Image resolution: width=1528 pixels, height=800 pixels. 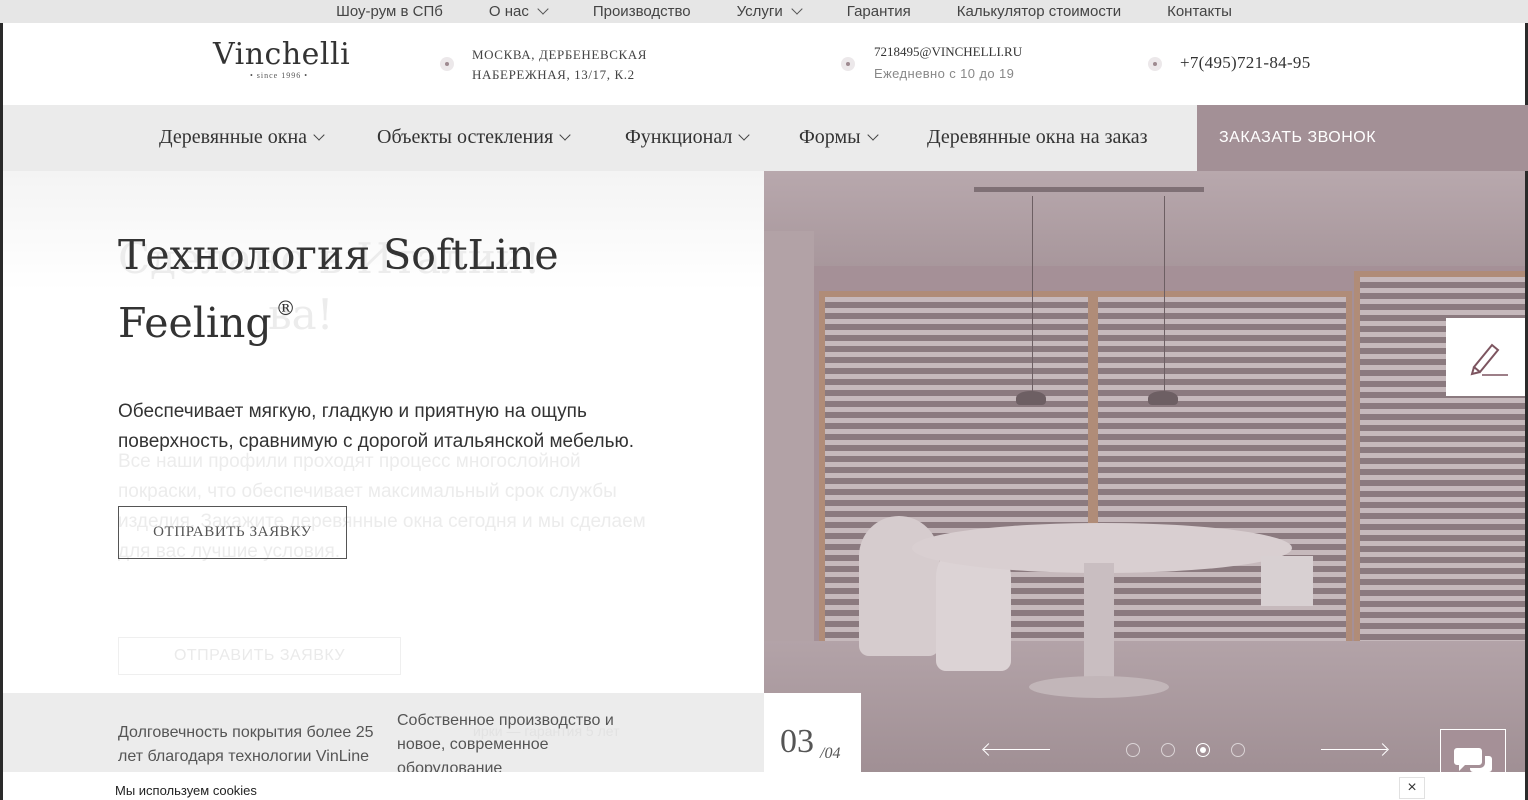 What do you see at coordinates (1203, 750) in the screenshot?
I see `slider-dot-active` at bounding box center [1203, 750].